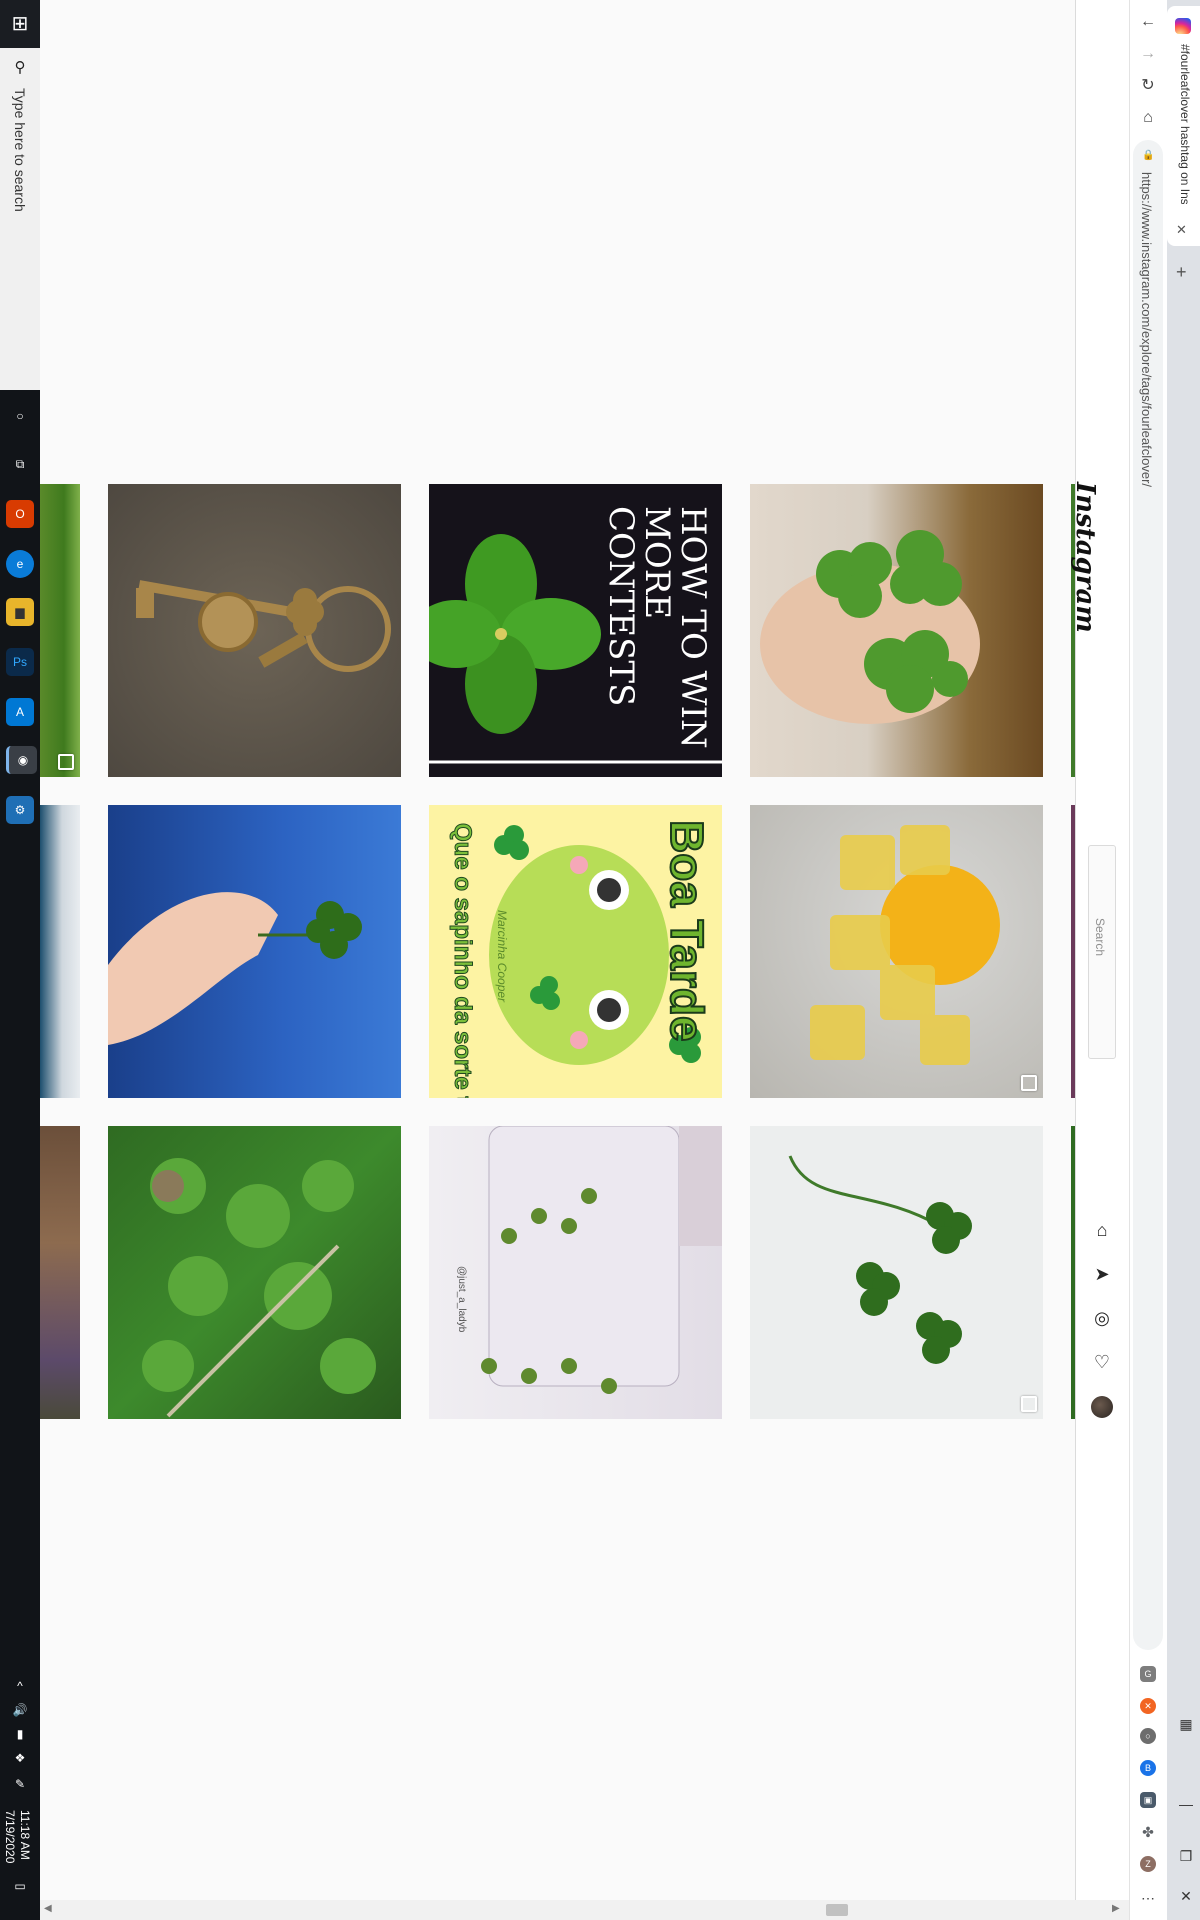 The height and width of the screenshot is (1920, 1200). Describe the element at coordinates (10, 1837) in the screenshot. I see `clock-date: 7/19/2020` at that location.